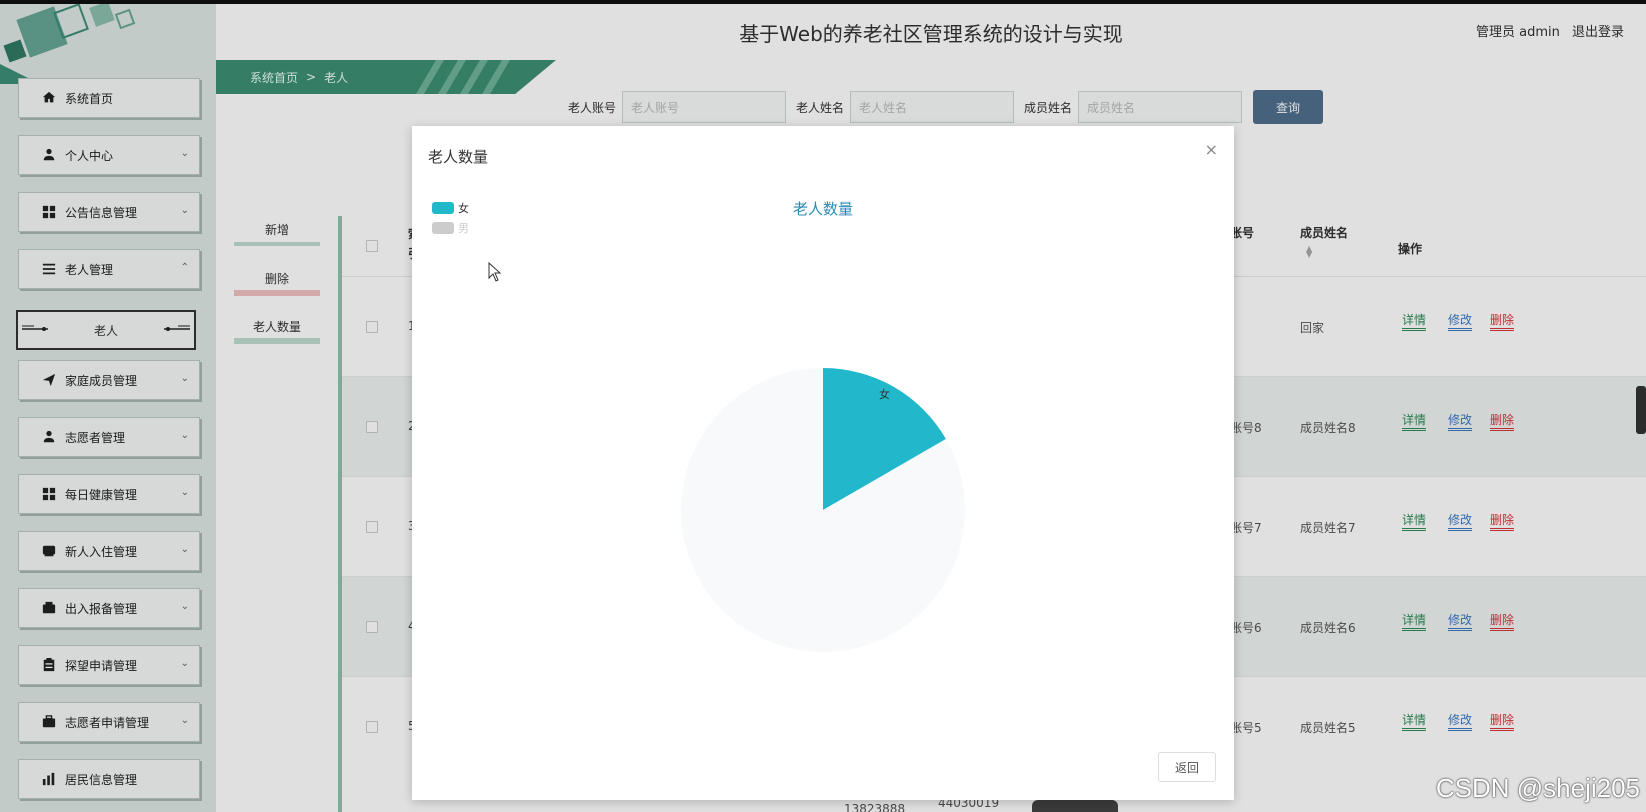 This screenshot has width=1646, height=812. Describe the element at coordinates (1187, 767) in the screenshot. I see `back-button: 返回` at that location.